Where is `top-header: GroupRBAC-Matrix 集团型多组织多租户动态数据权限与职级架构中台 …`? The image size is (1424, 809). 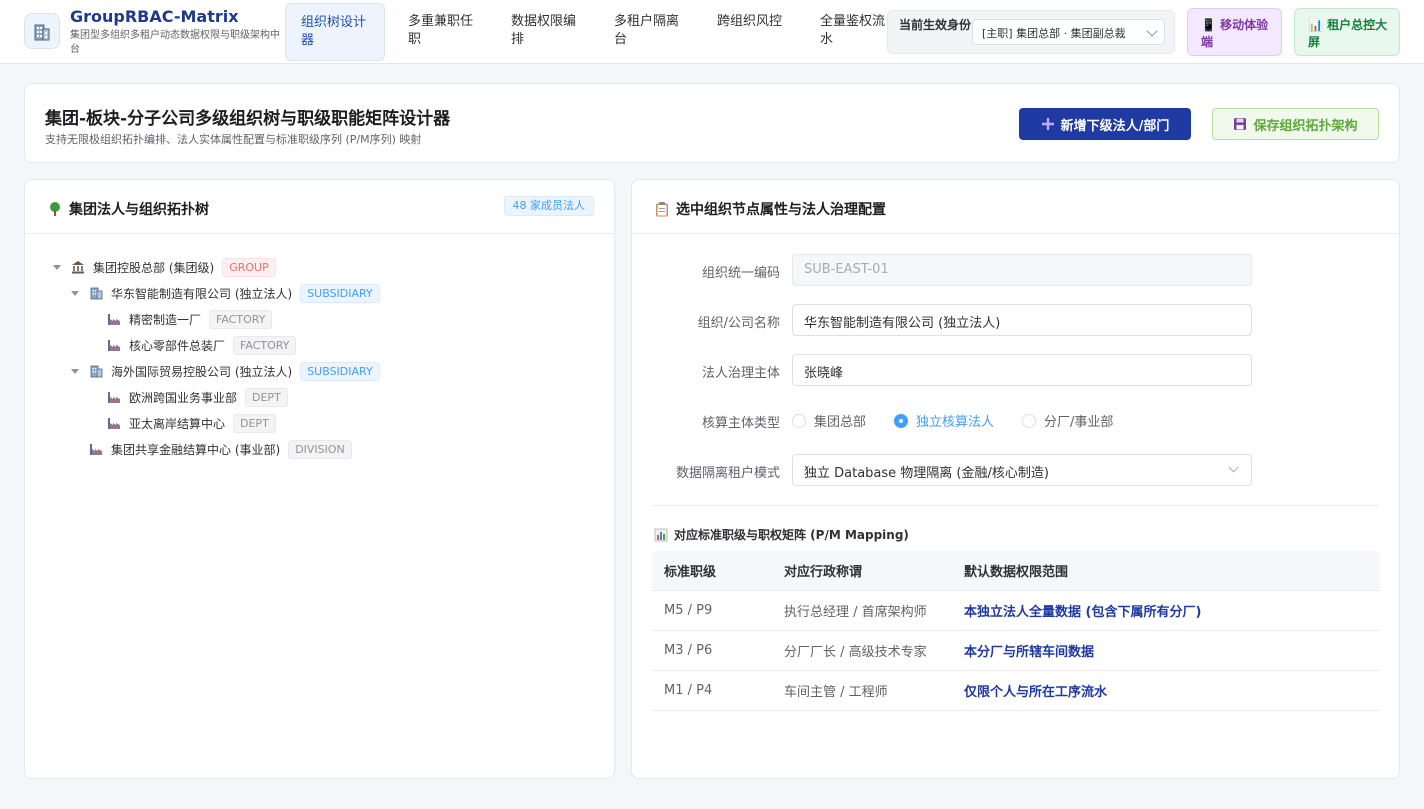
top-header: GroupRBAC-Matrix 集团型多组织多租户动态数据权限与职级架构中台 … is located at coordinates (712, 32).